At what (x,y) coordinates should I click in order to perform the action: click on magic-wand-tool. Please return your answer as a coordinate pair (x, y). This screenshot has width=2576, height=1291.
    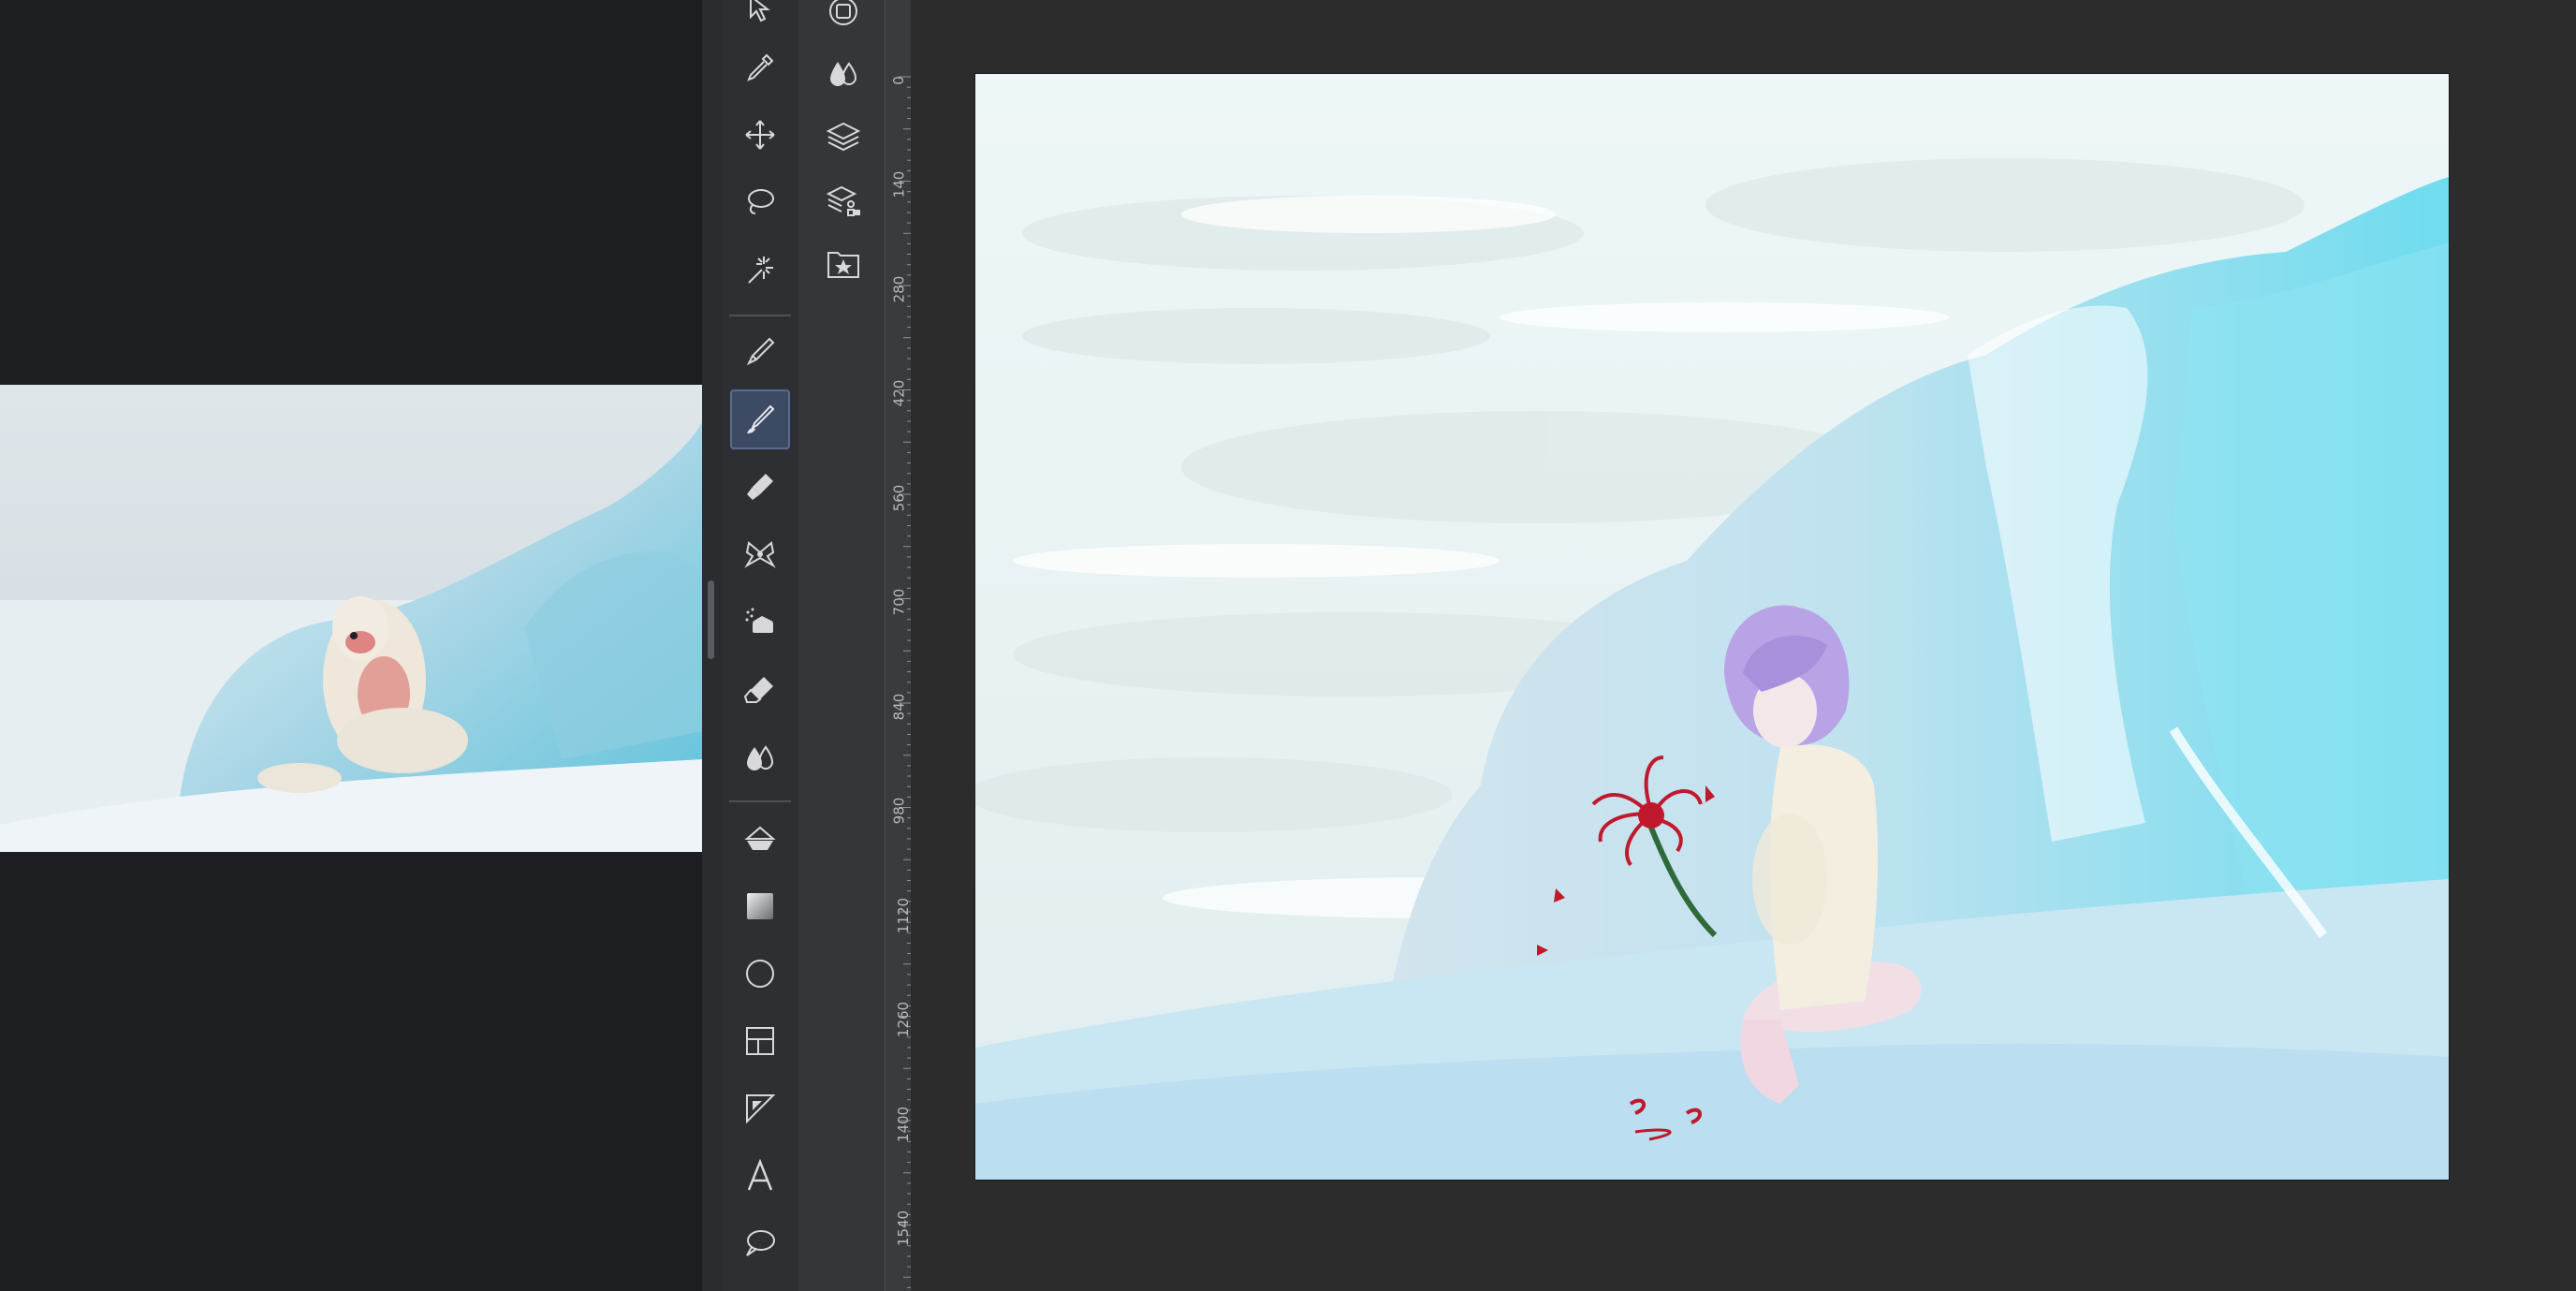
    Looking at the image, I should click on (760, 270).